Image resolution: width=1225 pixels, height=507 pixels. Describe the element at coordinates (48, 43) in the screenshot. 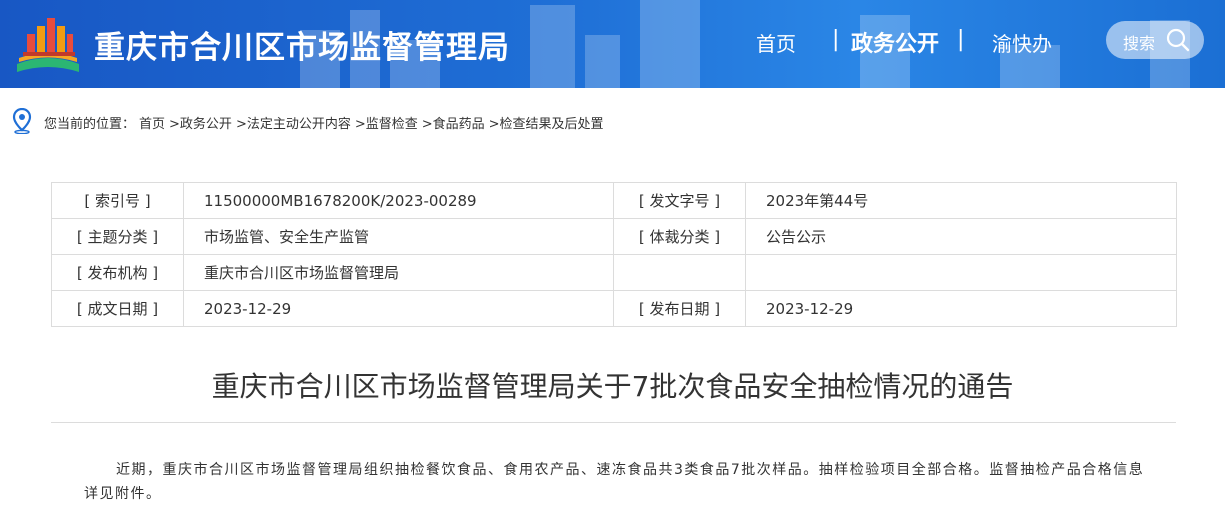

I see `site-logo` at that location.